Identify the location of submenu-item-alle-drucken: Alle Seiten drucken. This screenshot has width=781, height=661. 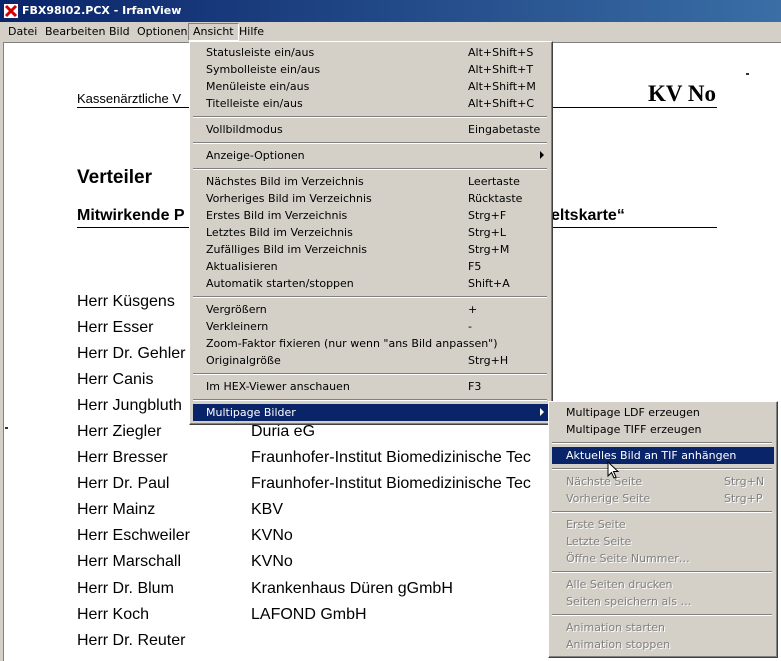
(662, 584).